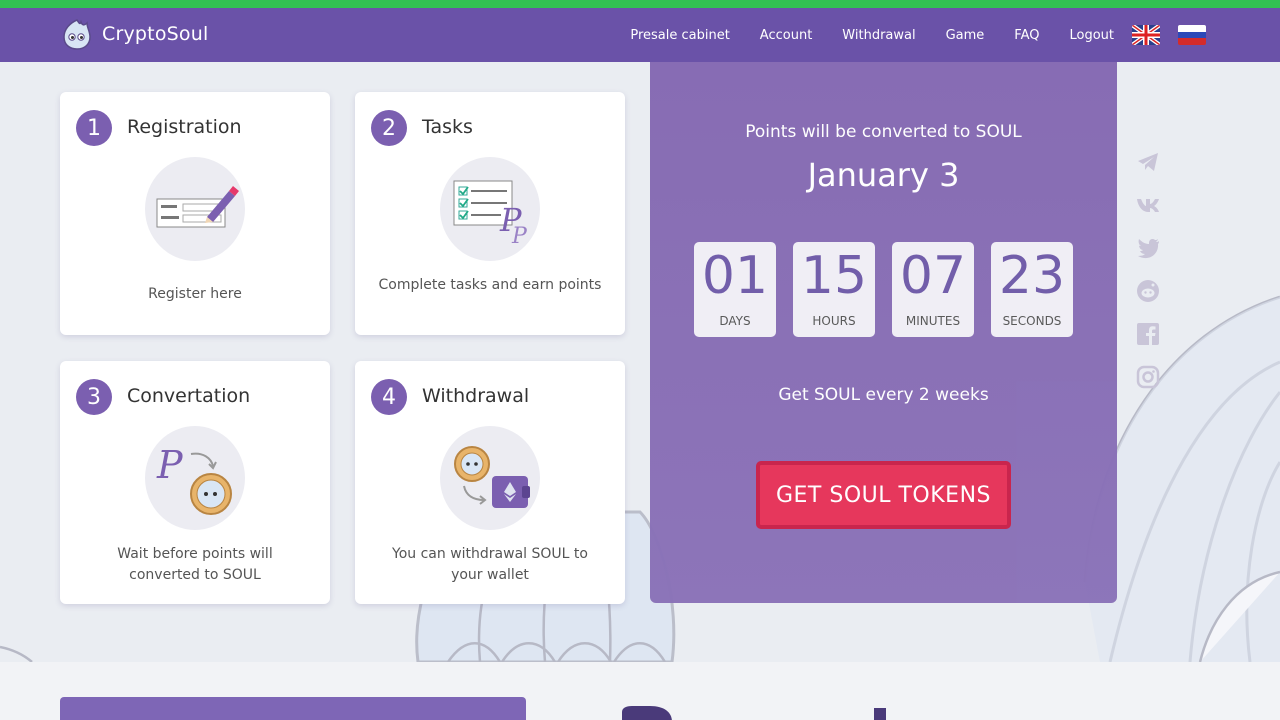 Image resolution: width=1280 pixels, height=720 pixels. I want to click on tasks-illustration: P P, so click(490, 209).